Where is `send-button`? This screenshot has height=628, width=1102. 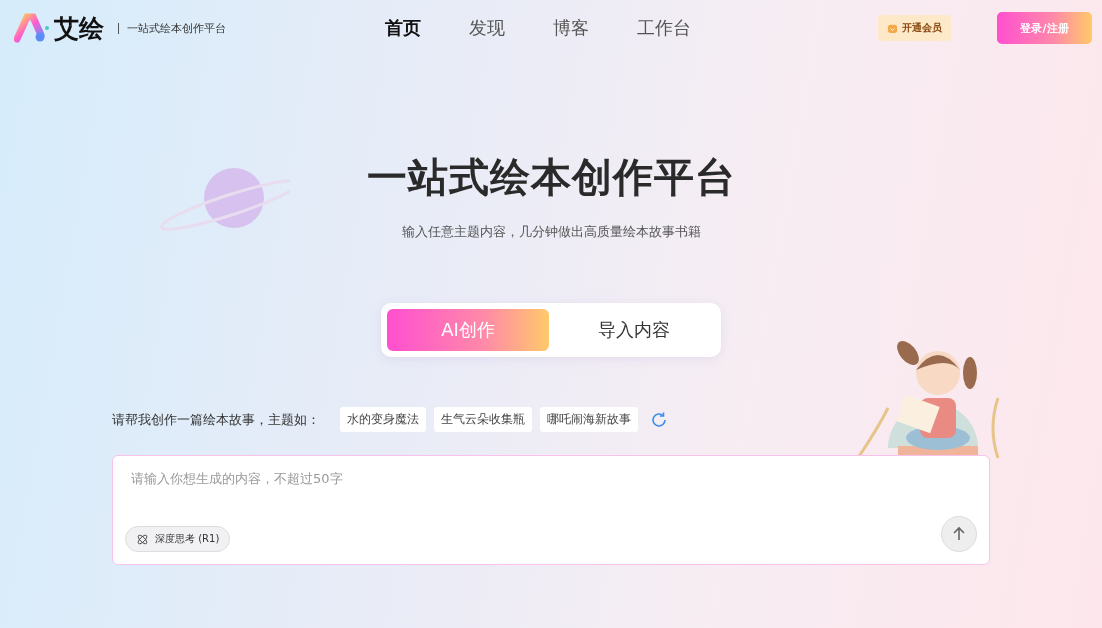
send-button is located at coordinates (959, 534).